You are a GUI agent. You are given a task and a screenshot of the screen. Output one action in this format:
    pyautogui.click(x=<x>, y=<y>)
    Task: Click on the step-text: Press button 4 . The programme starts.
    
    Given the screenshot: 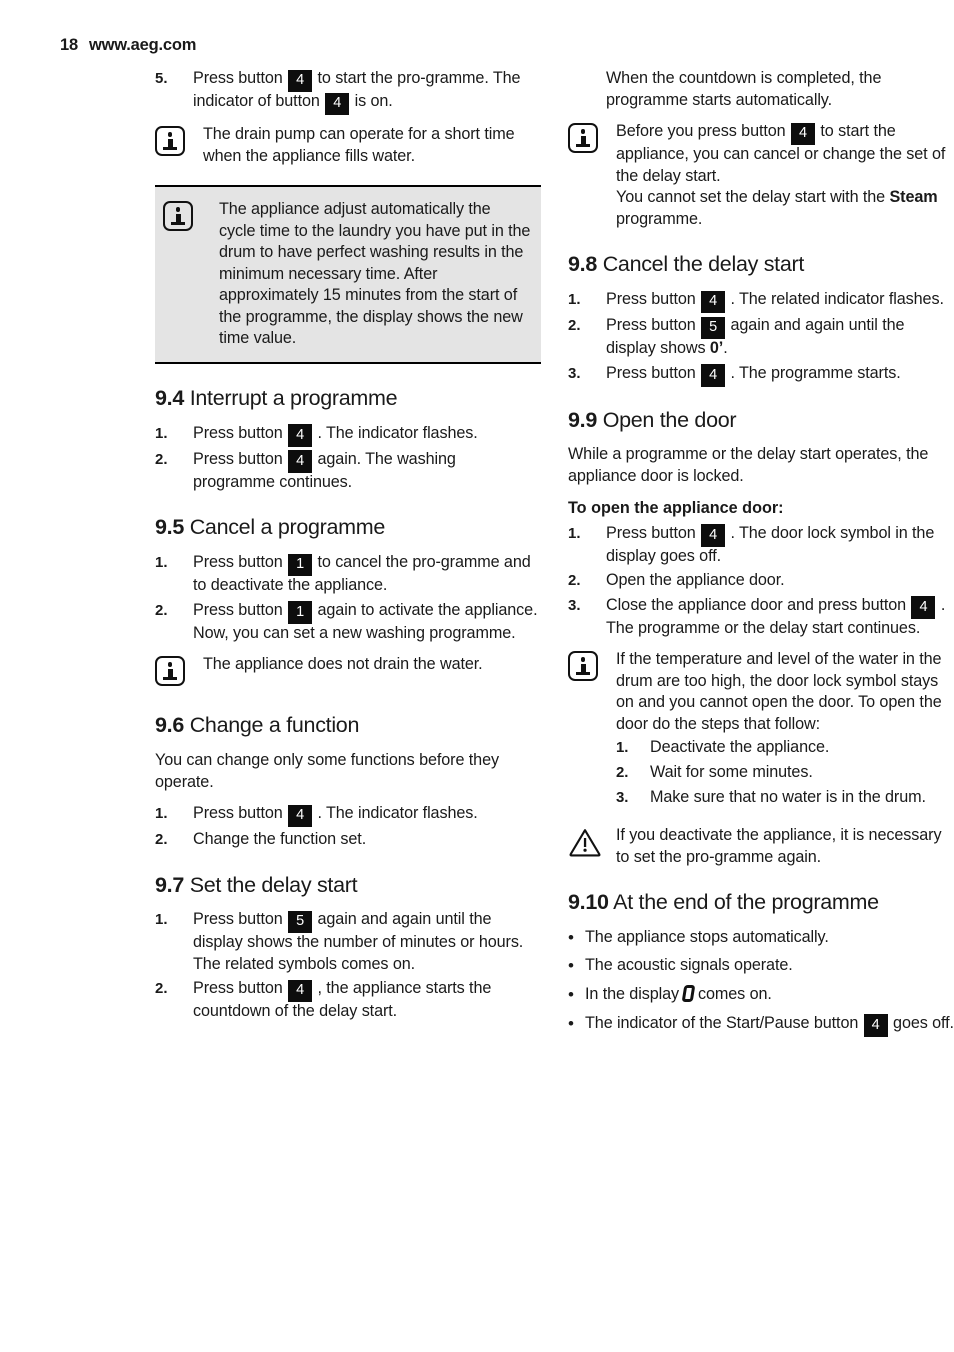 What is the action you would take?
    pyautogui.click(x=780, y=375)
    